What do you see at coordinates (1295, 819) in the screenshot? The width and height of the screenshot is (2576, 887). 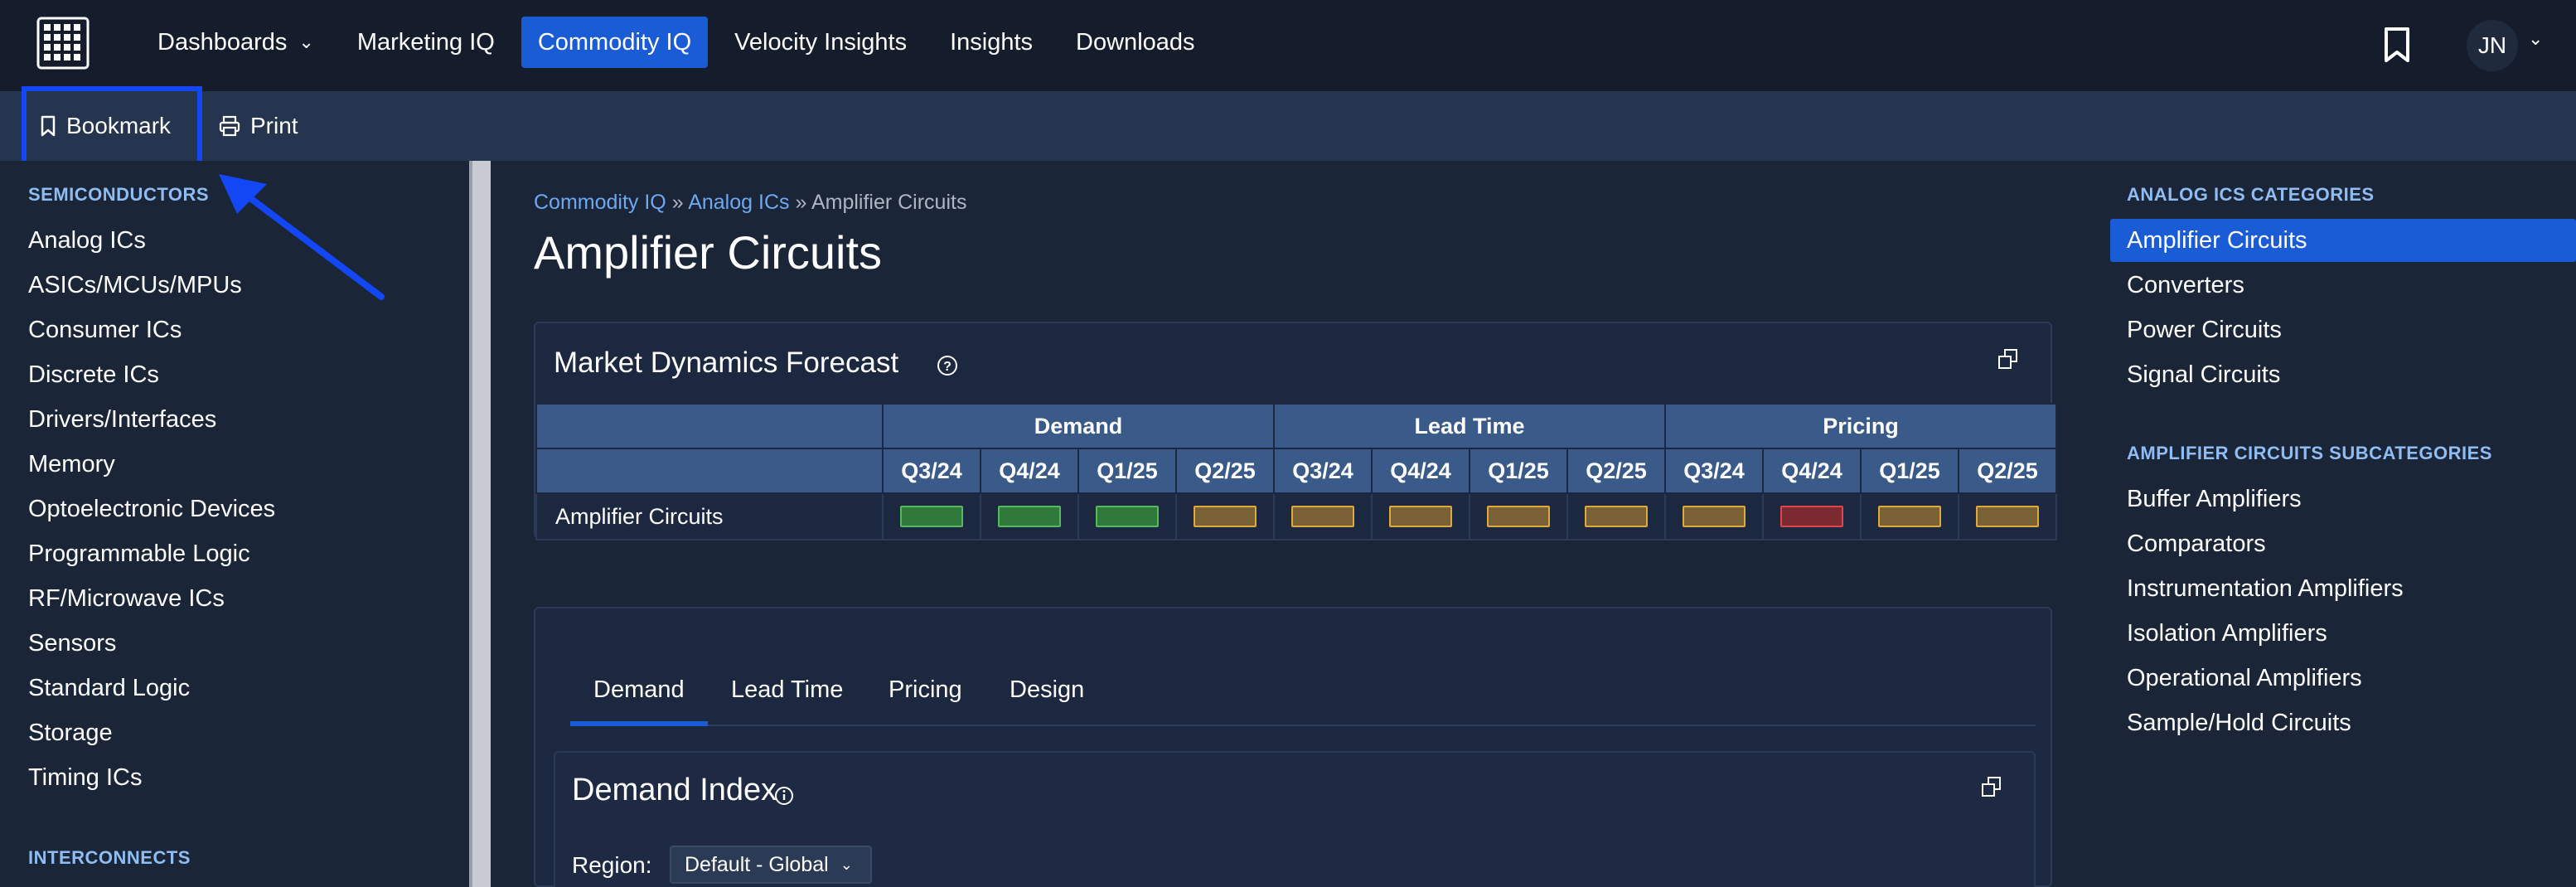 I see `demand-index-card: Demand Index Region: Default - Global ⌄` at bounding box center [1295, 819].